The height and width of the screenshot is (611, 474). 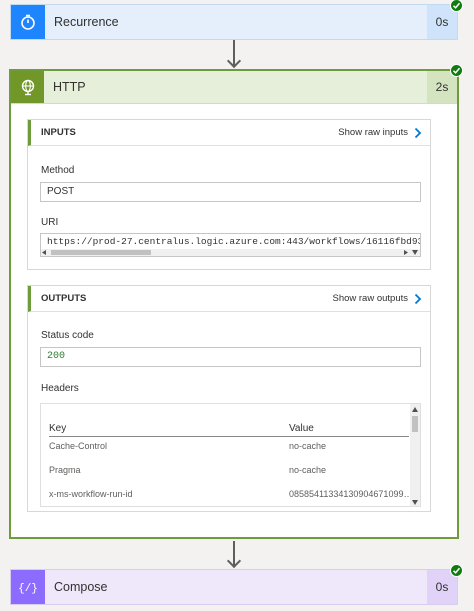 What do you see at coordinates (234, 22) in the screenshot?
I see `recurrence-step: Recurrence 0s` at bounding box center [234, 22].